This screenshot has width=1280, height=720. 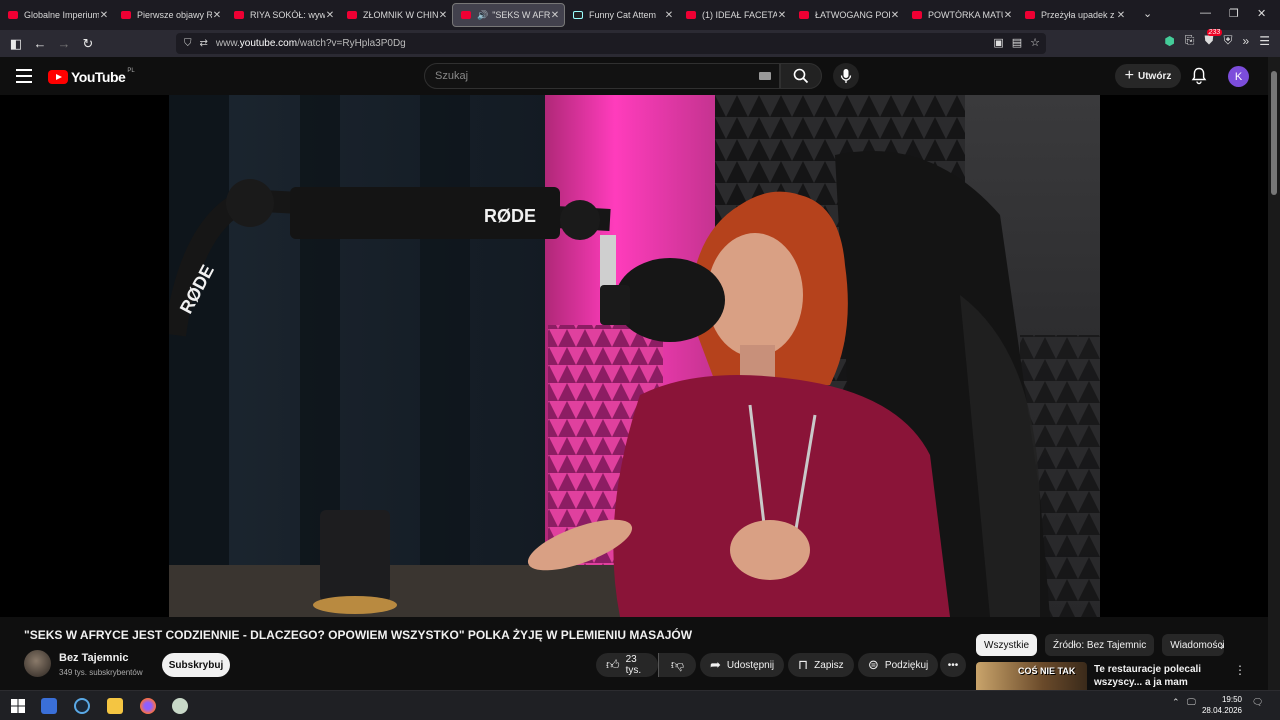 I want to click on subscribe-button: Subskrybuj, so click(x=196, y=665).